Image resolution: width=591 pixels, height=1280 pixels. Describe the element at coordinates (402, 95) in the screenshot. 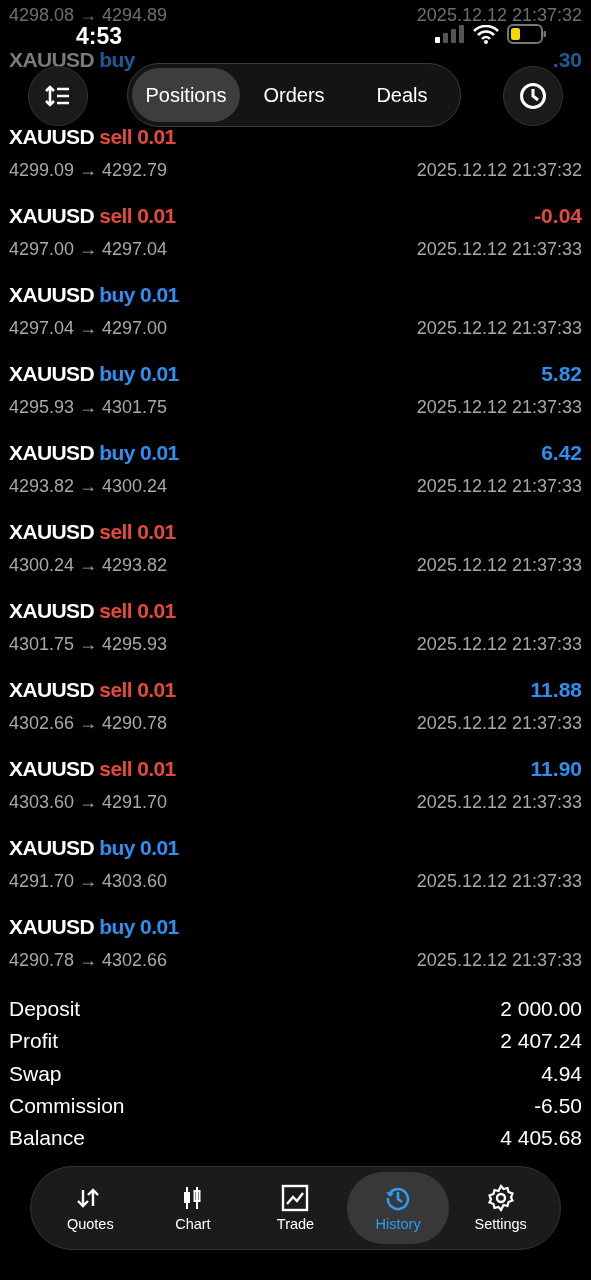

I see `segment-tab: Deals` at that location.